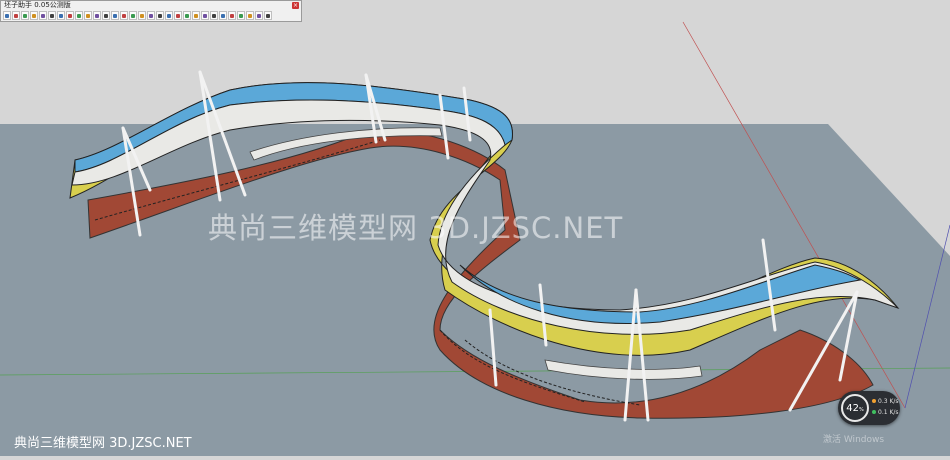 The image size is (950, 460). What do you see at coordinates (79, 15) in the screenshot?
I see `line-tool-icon` at bounding box center [79, 15].